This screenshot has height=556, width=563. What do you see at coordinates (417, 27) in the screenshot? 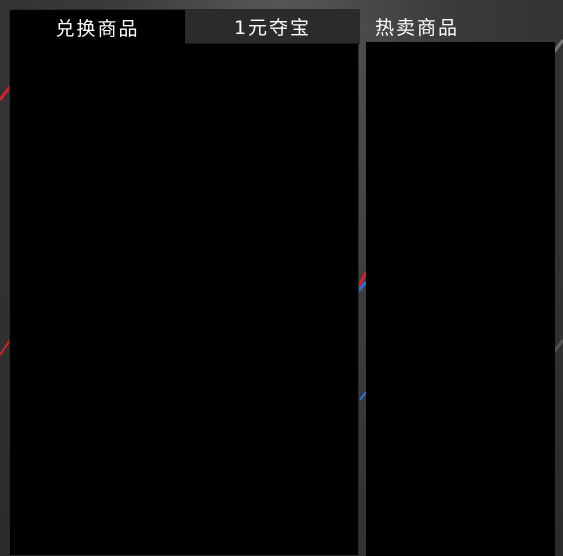
I see `hot-goods-title: 热卖商品` at bounding box center [417, 27].